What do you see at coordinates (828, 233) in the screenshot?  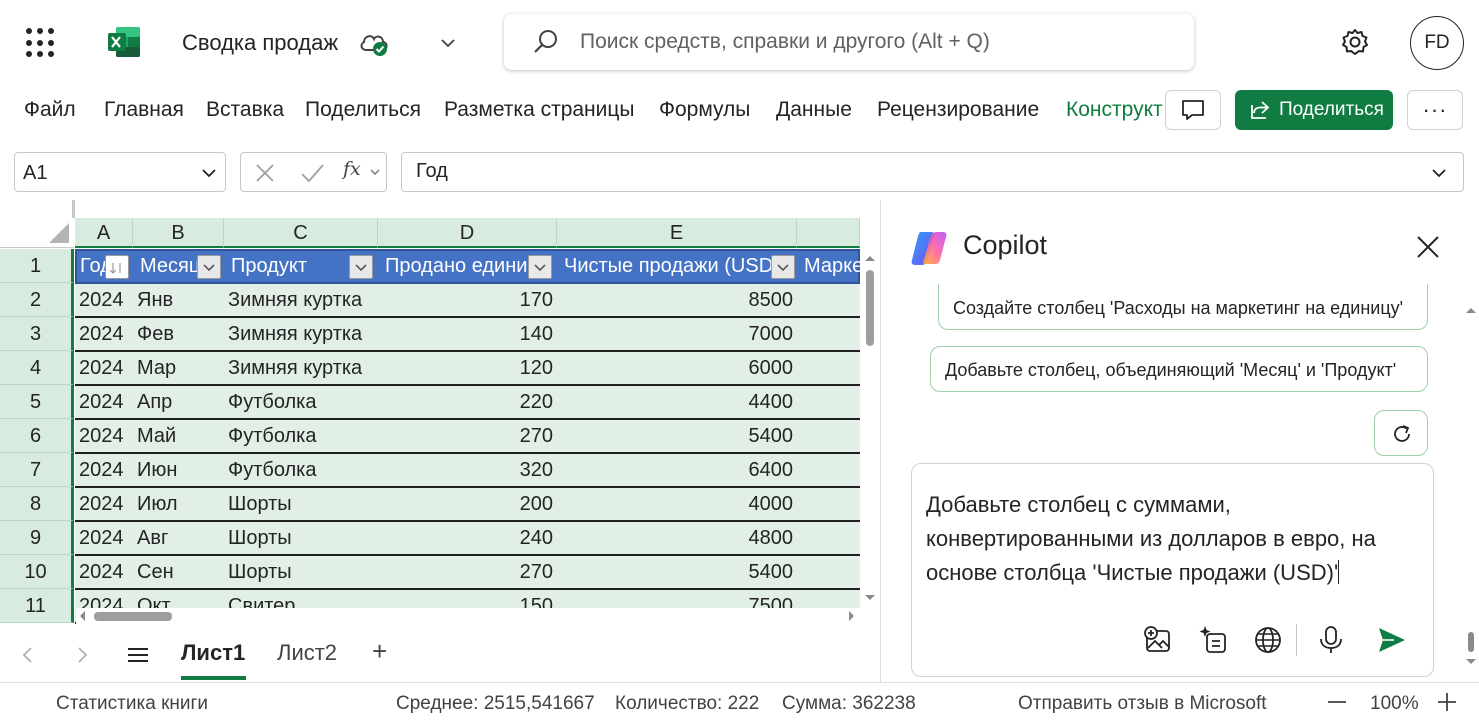 I see `column-header-f` at bounding box center [828, 233].